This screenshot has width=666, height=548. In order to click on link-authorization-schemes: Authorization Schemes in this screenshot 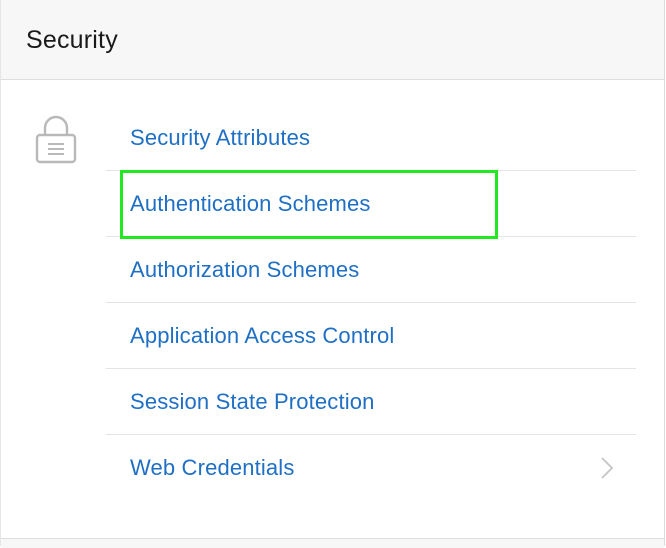, I will do `click(371, 270)`.